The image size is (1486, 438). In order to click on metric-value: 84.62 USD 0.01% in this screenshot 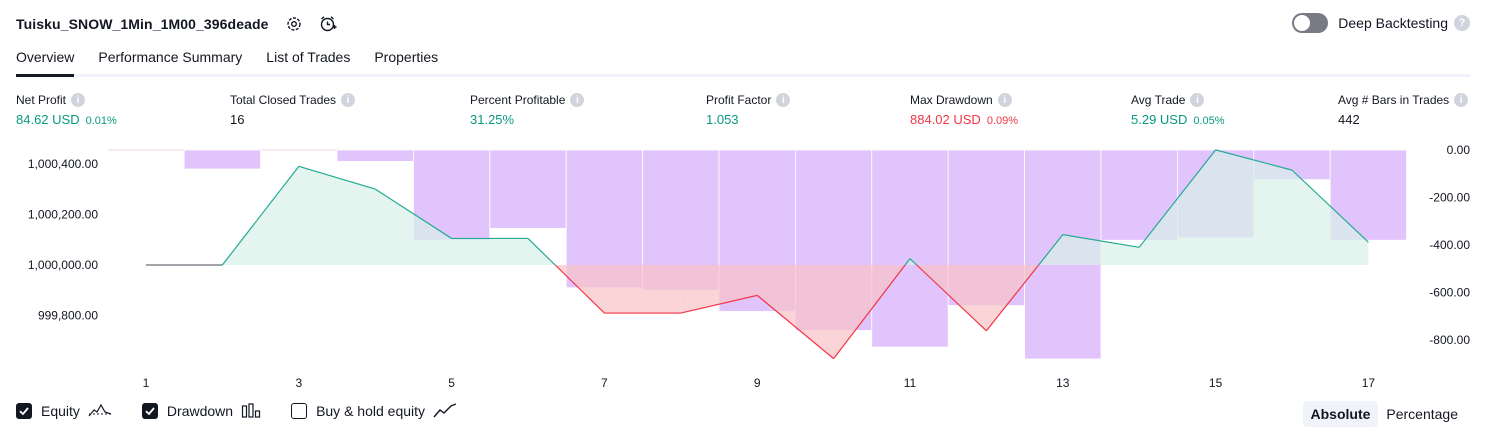, I will do `click(66, 119)`.